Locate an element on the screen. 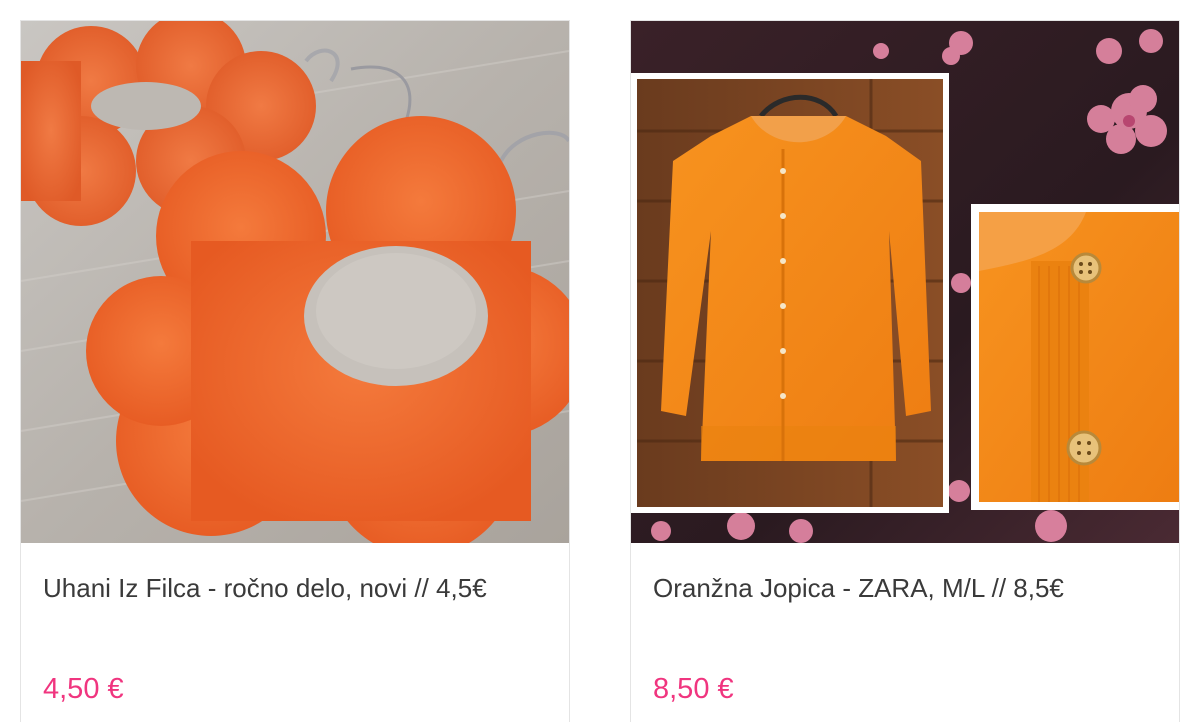 This screenshot has width=1200, height=722. product-price: 4,50 € is located at coordinates (83, 689).